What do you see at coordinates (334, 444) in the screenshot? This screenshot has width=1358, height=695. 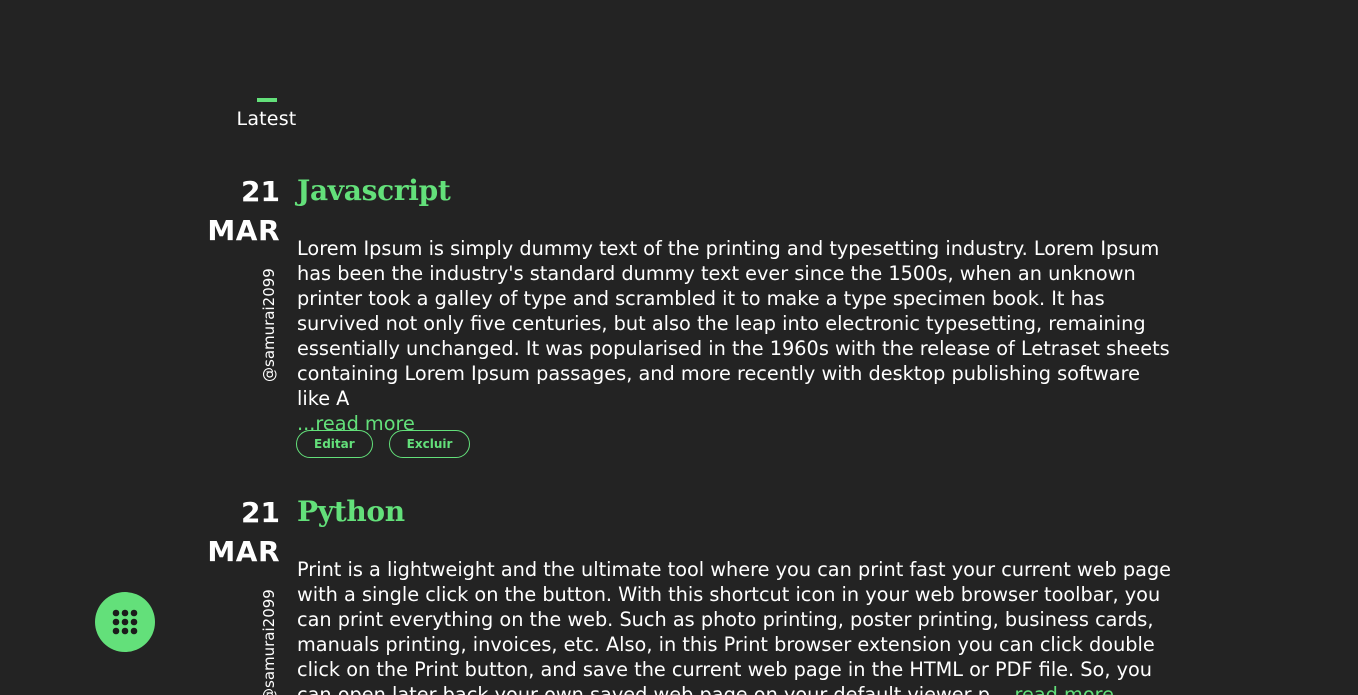 I see `edit-button: Editar` at bounding box center [334, 444].